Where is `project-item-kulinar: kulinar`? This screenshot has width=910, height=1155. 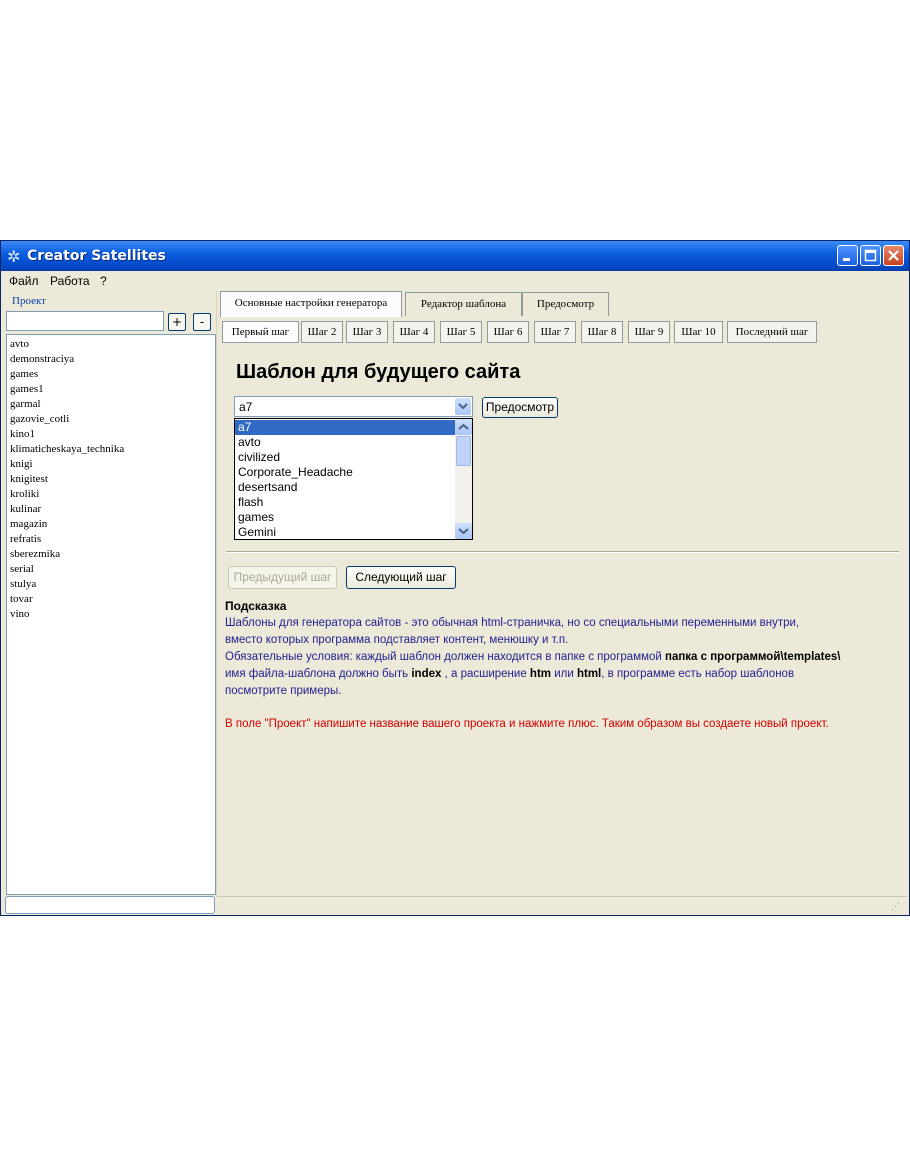 project-item-kulinar: kulinar is located at coordinates (25, 509).